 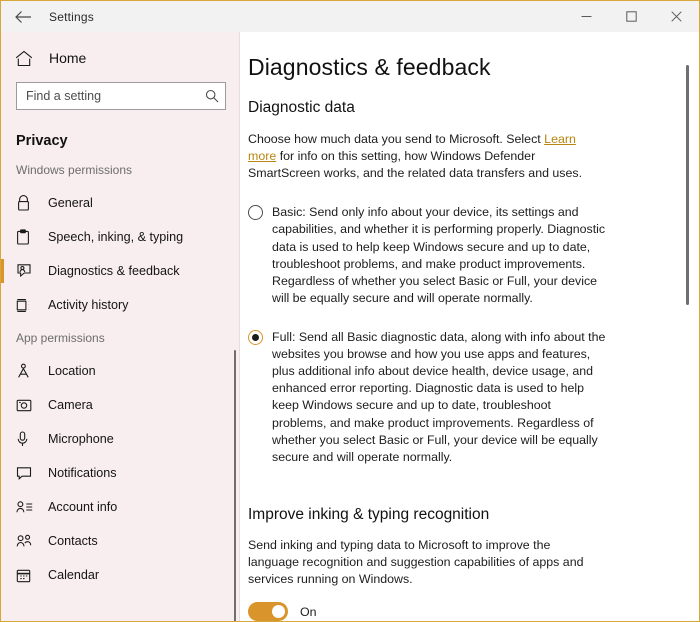 What do you see at coordinates (120, 405) in the screenshot?
I see `sidebar-item-camera: Camera` at bounding box center [120, 405].